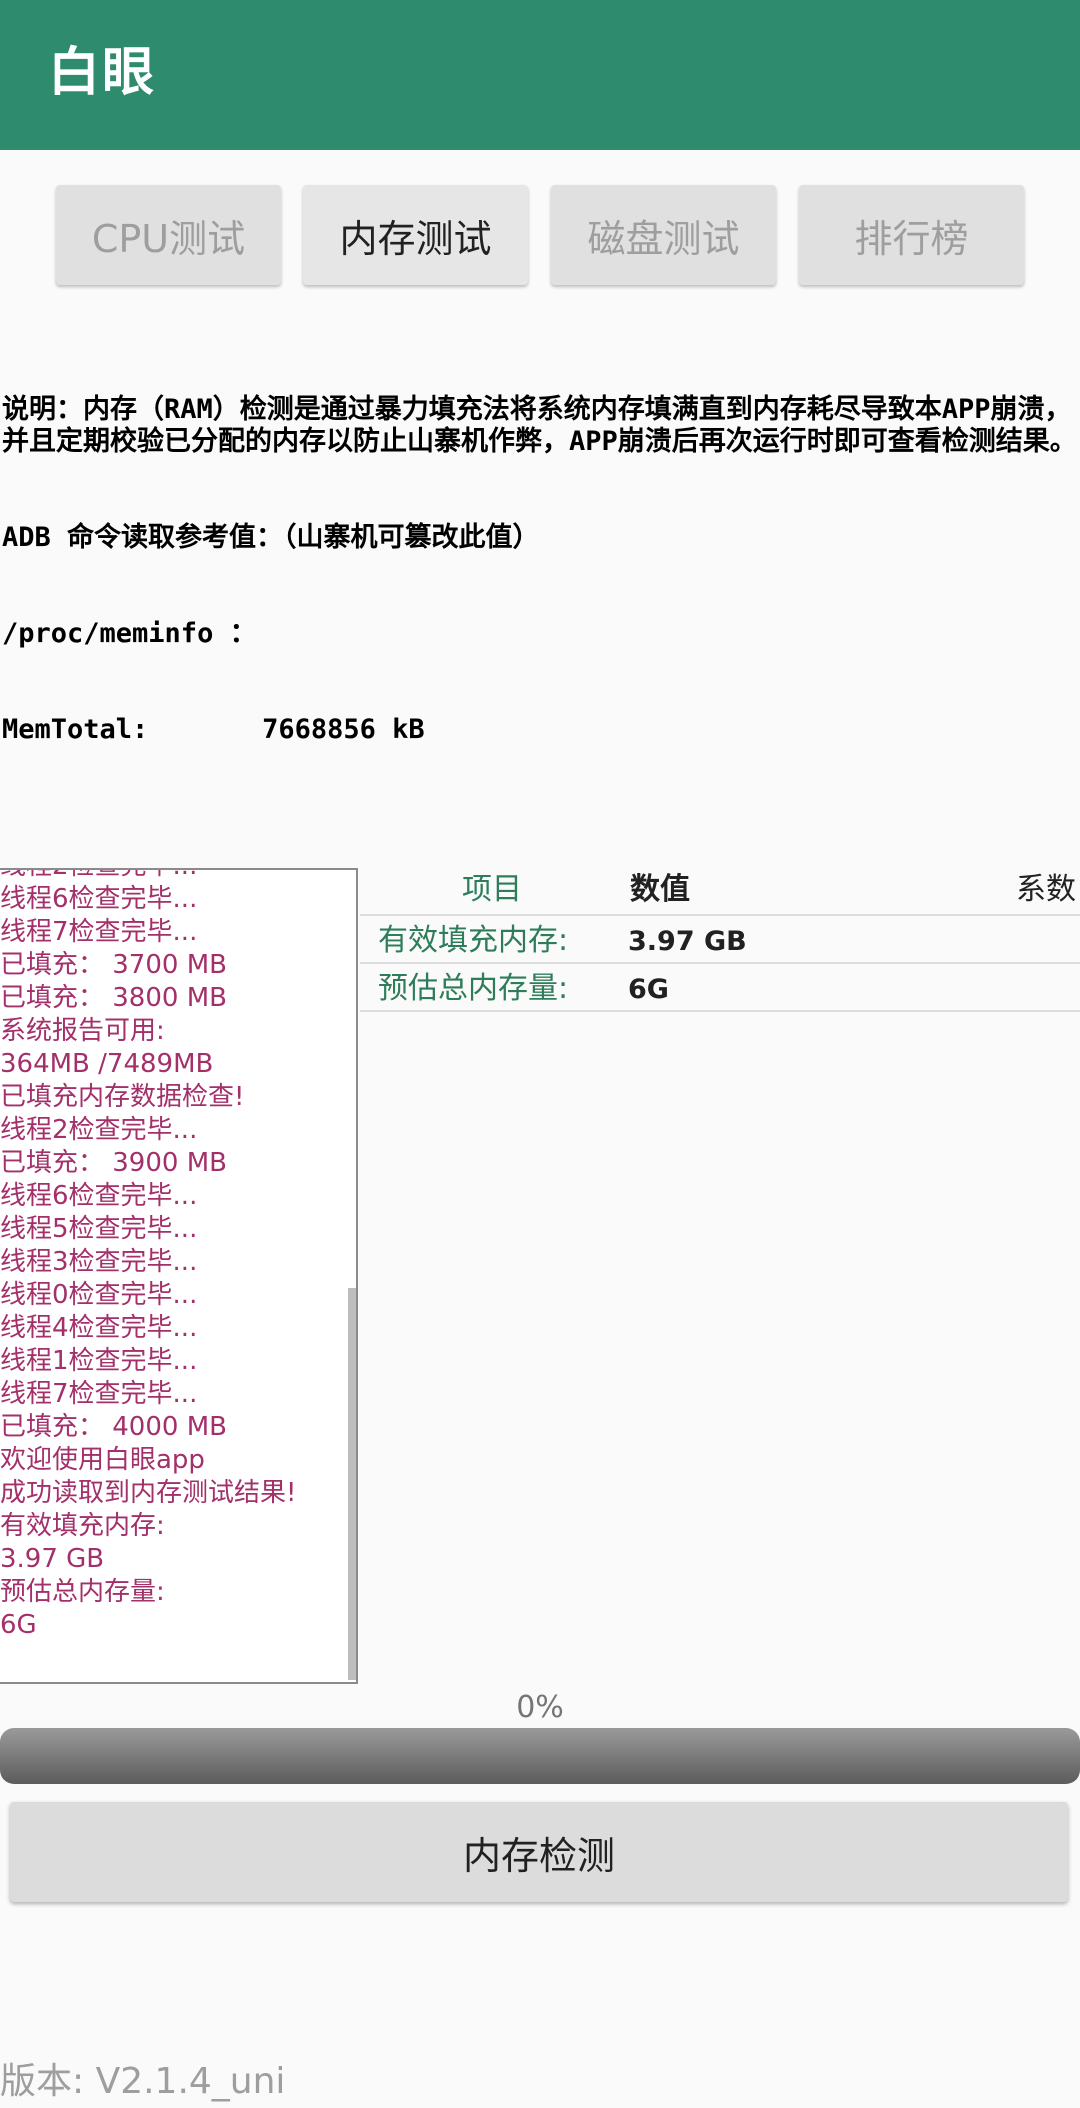  What do you see at coordinates (213, 729) in the screenshot?
I see `description-line: MemTotal: 7668856 kB` at bounding box center [213, 729].